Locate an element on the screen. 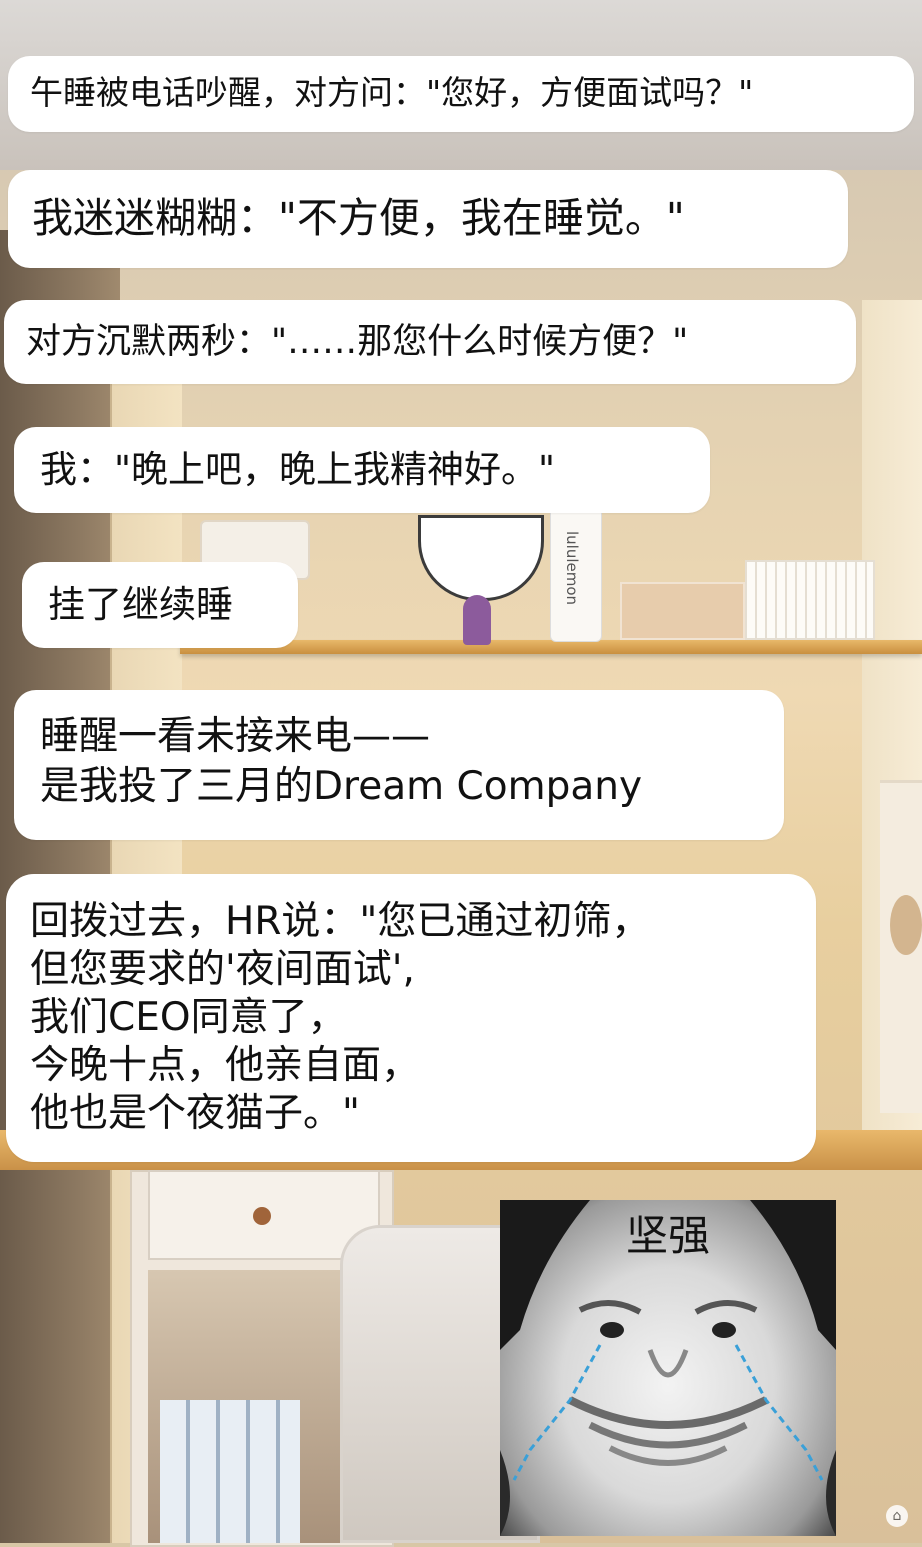 The height and width of the screenshot is (1547, 922). message-text: 对方沉默两秒："……那您什么时候方便？" is located at coordinates (357, 342).